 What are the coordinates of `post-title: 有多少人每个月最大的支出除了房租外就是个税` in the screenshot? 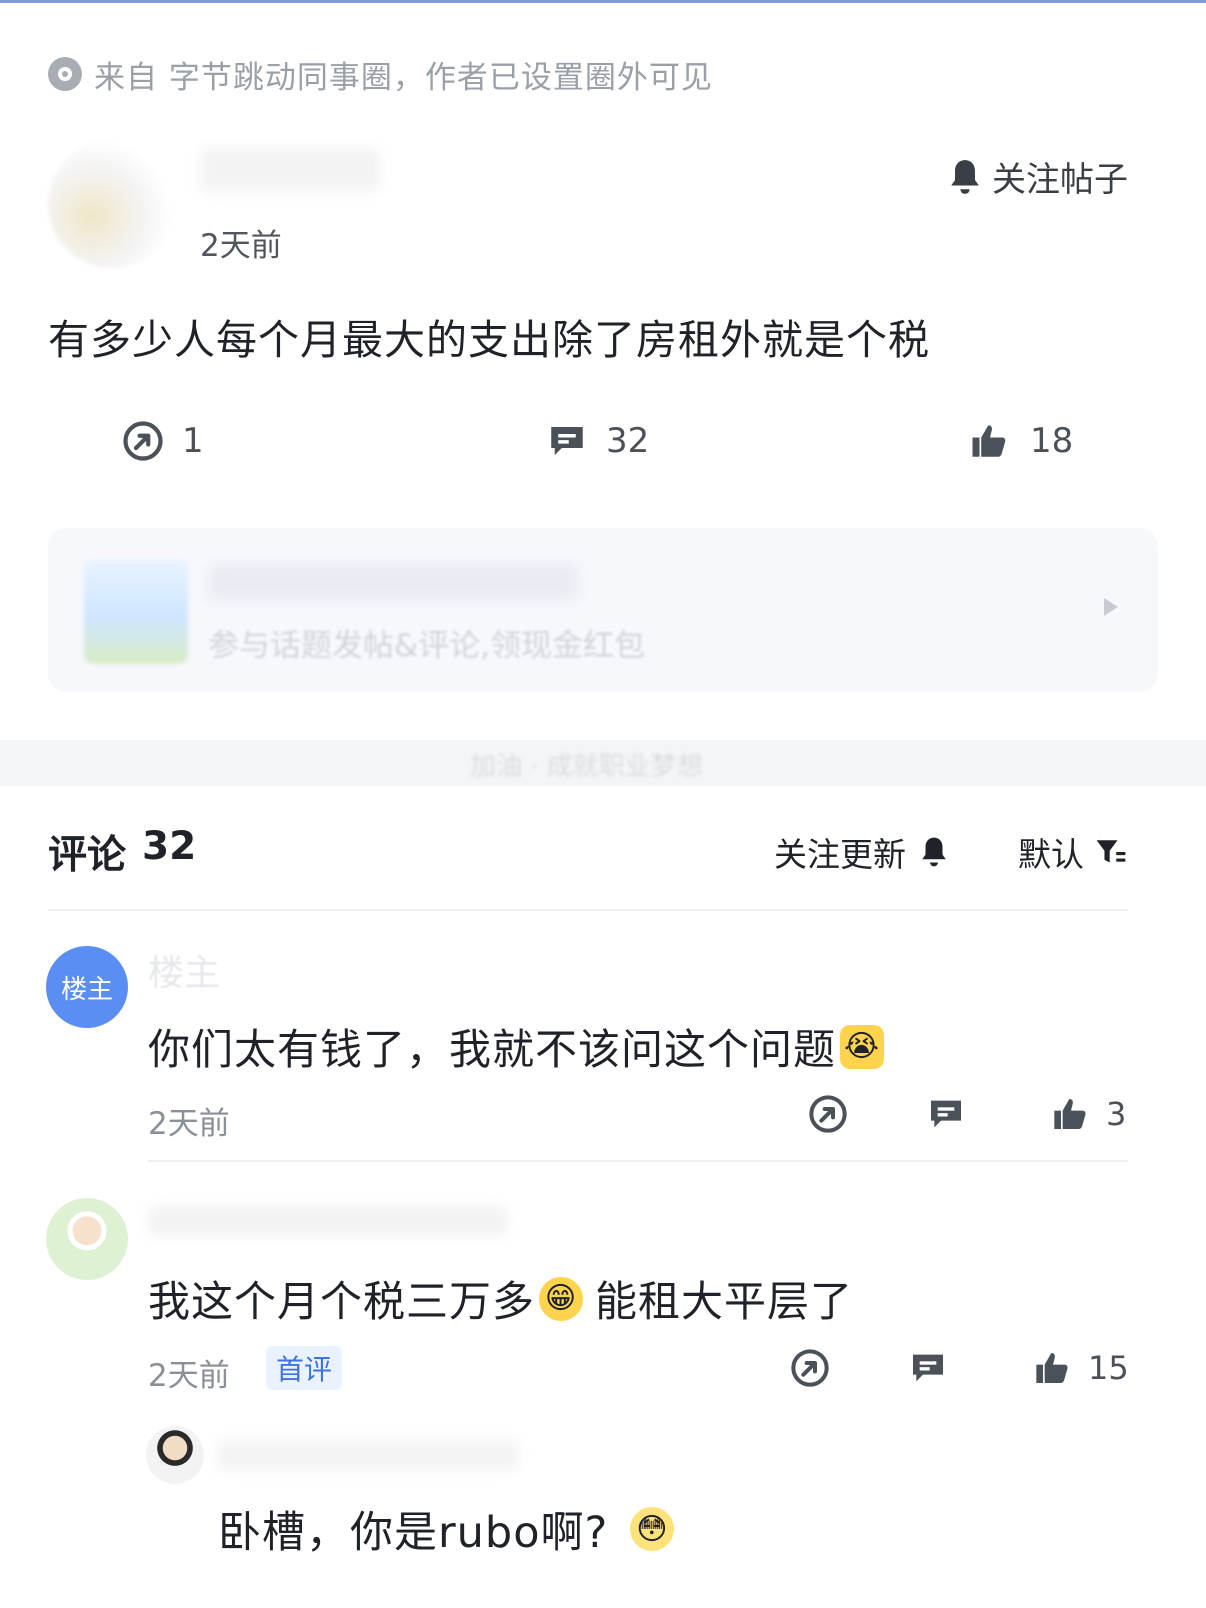 It's located at (489, 340).